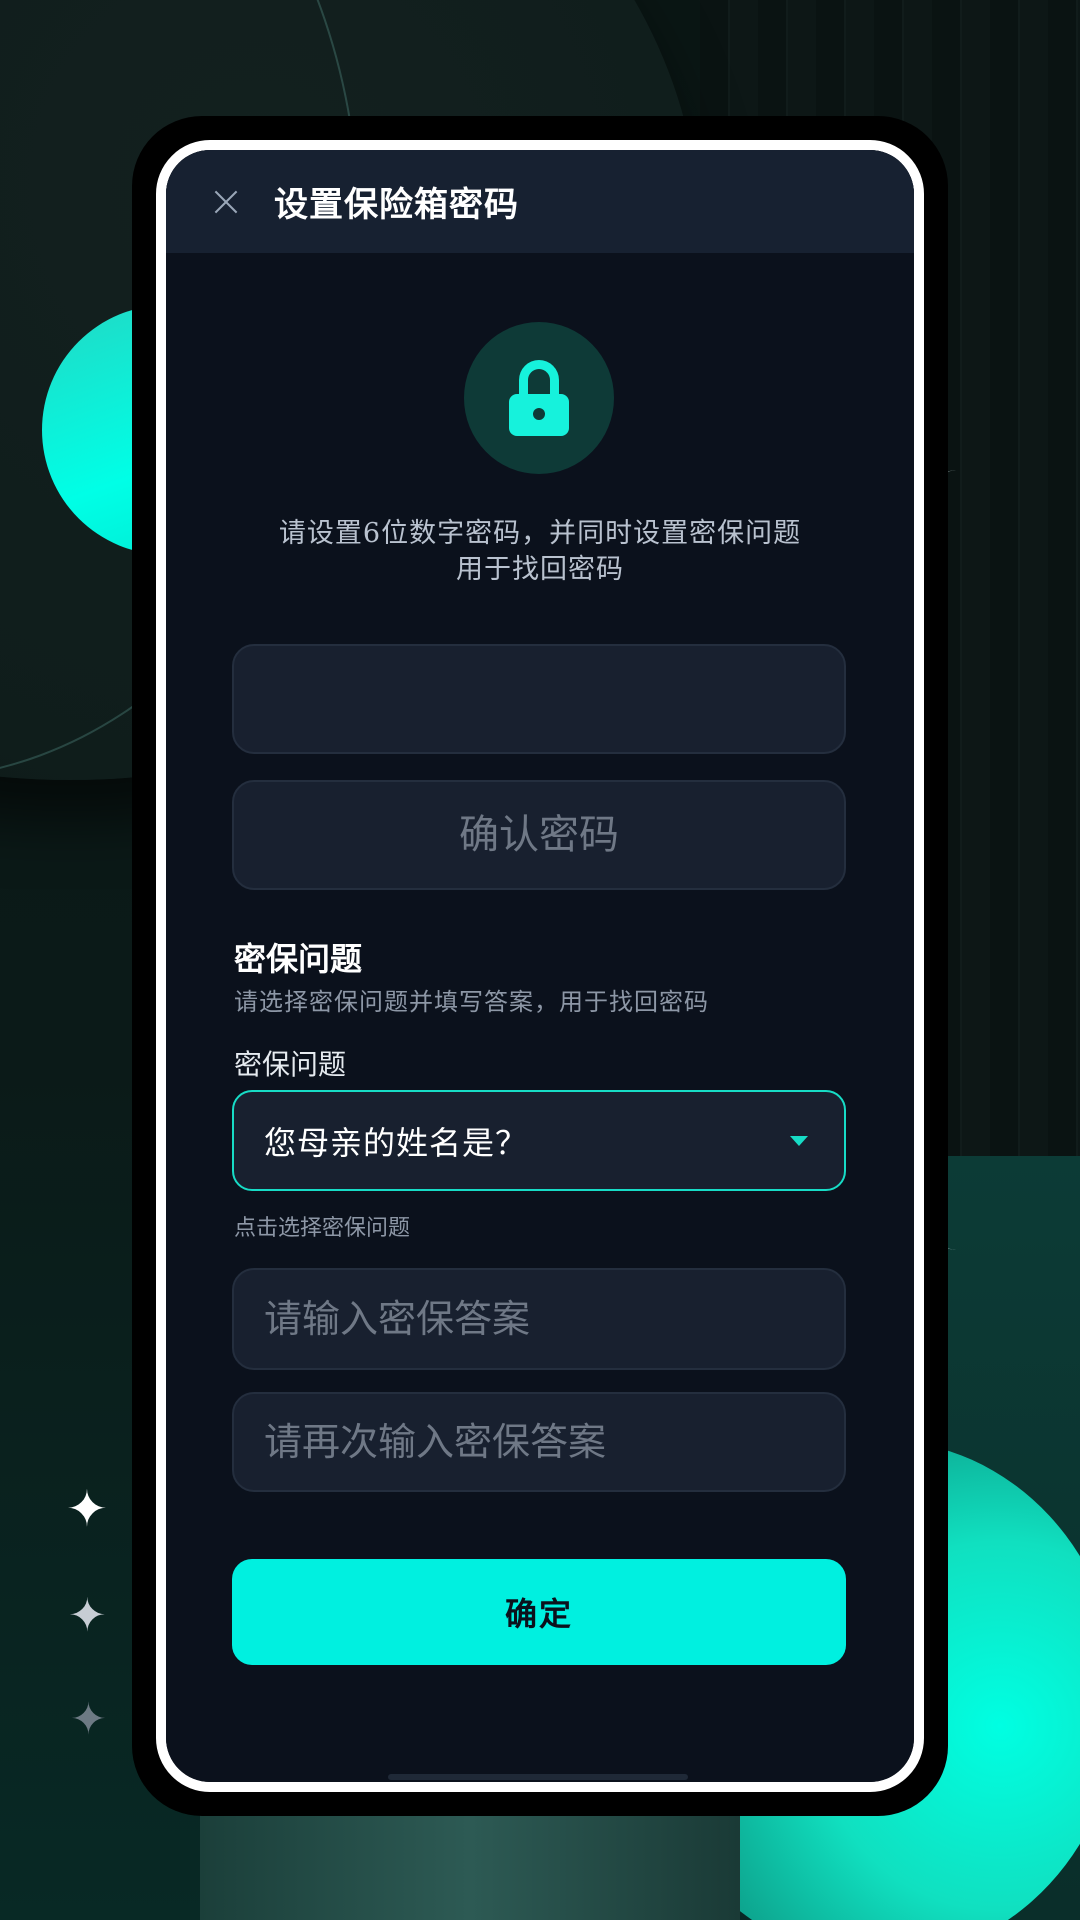  I want to click on app-bar: 设置保险箱密码, so click(540, 201).